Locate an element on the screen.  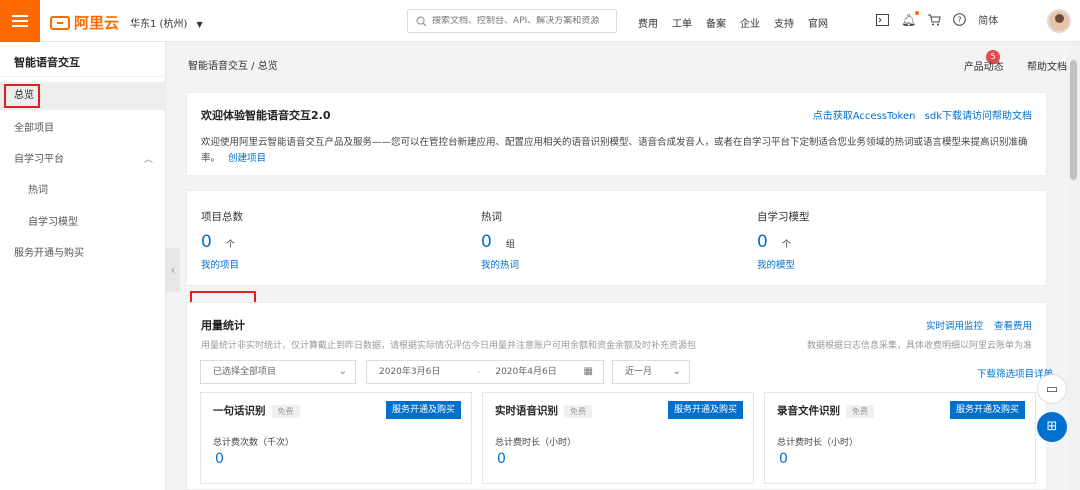
hamburger-menu-button is located at coordinates (20, 21).